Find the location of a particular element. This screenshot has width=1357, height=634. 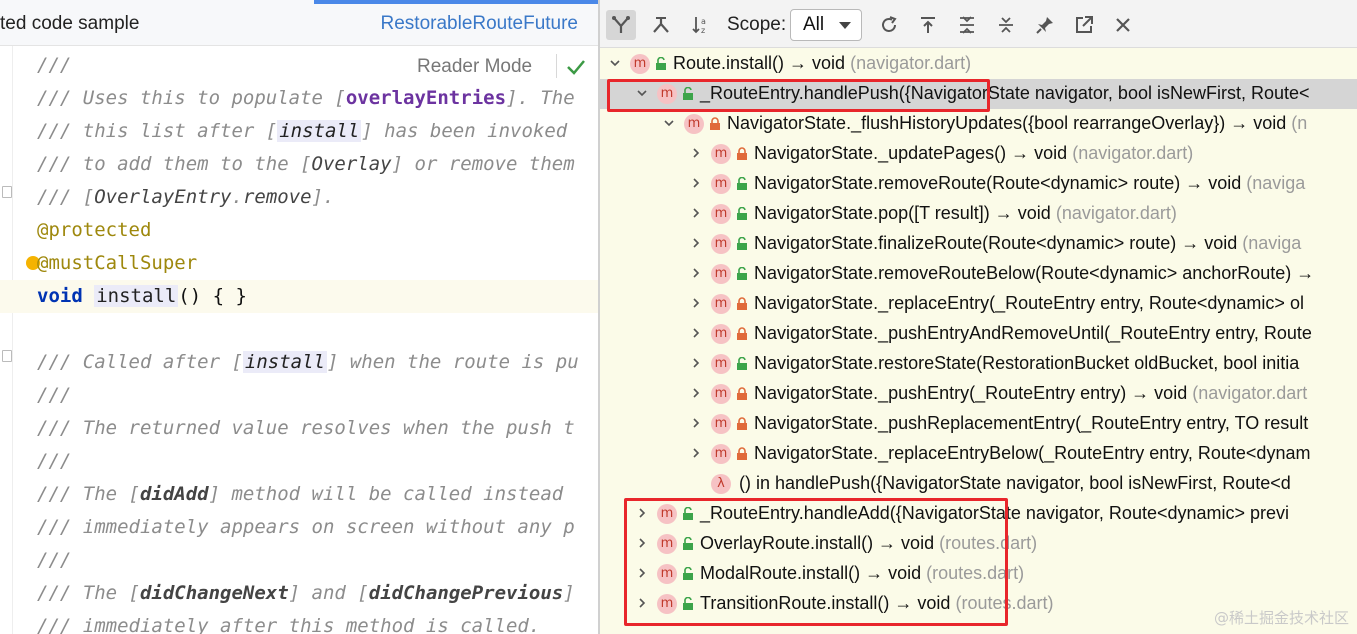

refresh-button is located at coordinates (889, 25).